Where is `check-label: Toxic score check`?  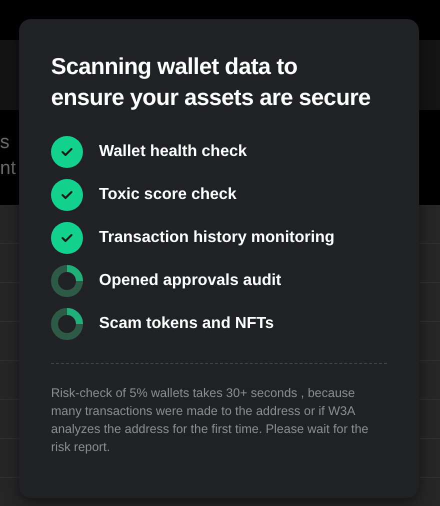 check-label: Toxic score check is located at coordinates (168, 195).